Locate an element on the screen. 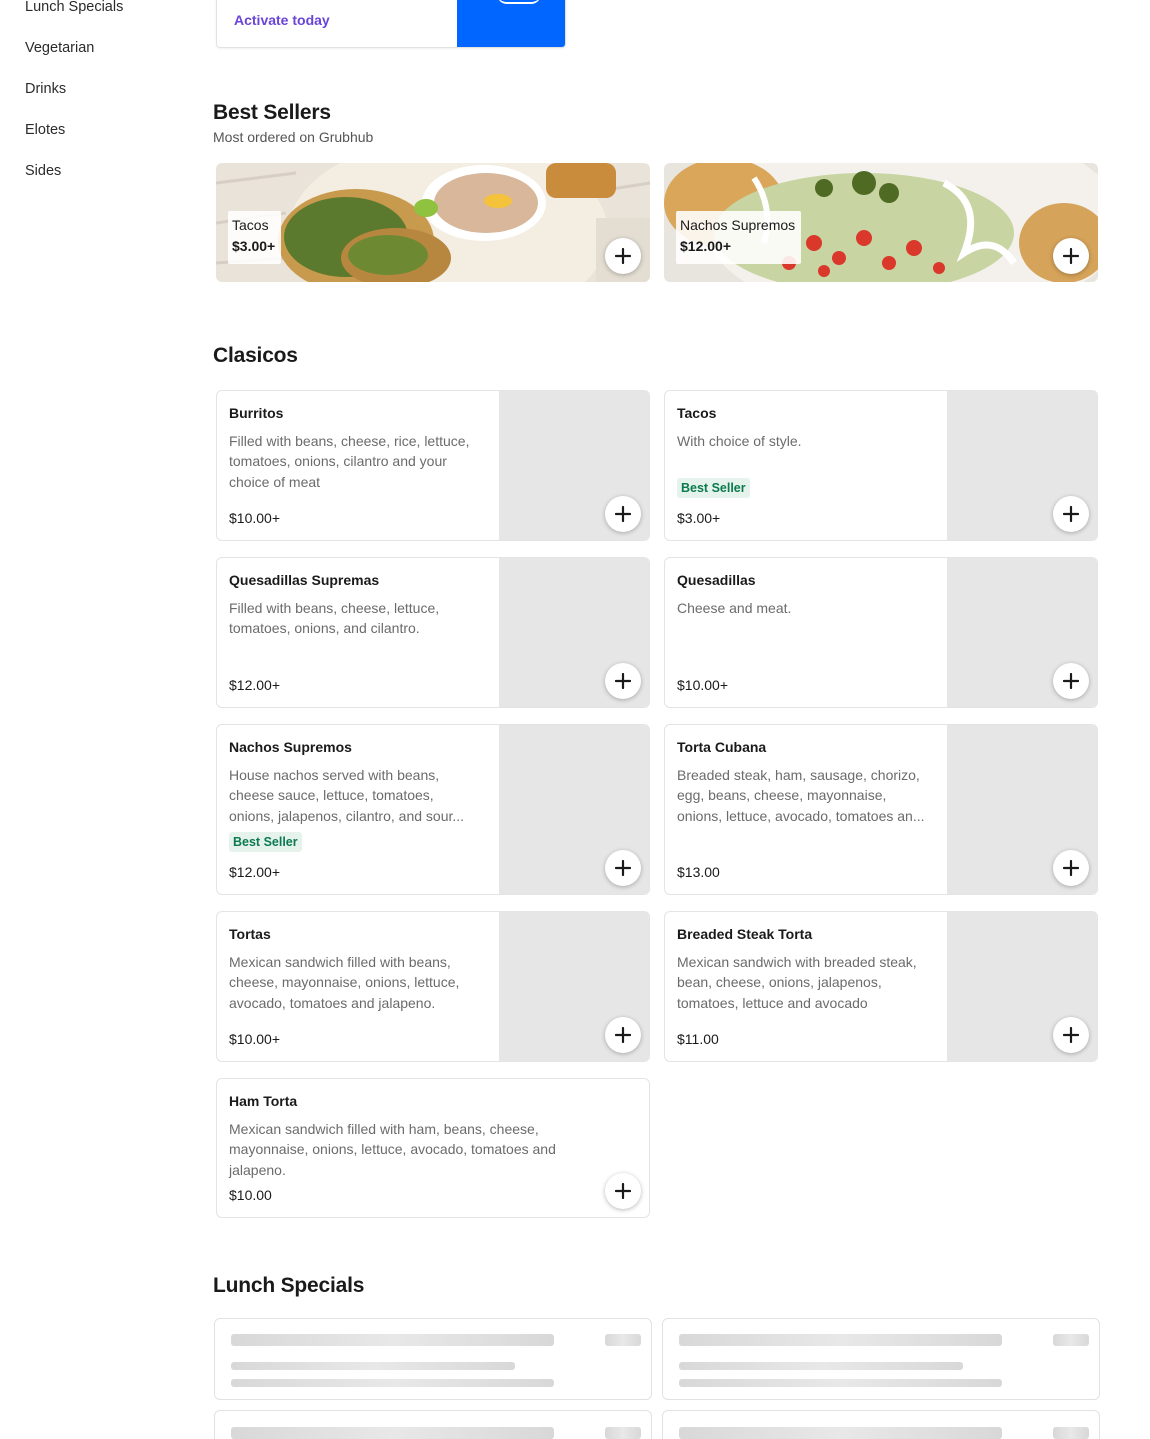 Image resolution: width=1150 pixels, height=1439 pixels. best-seller-label: Nachos Supremos $12.00+ is located at coordinates (739, 237).